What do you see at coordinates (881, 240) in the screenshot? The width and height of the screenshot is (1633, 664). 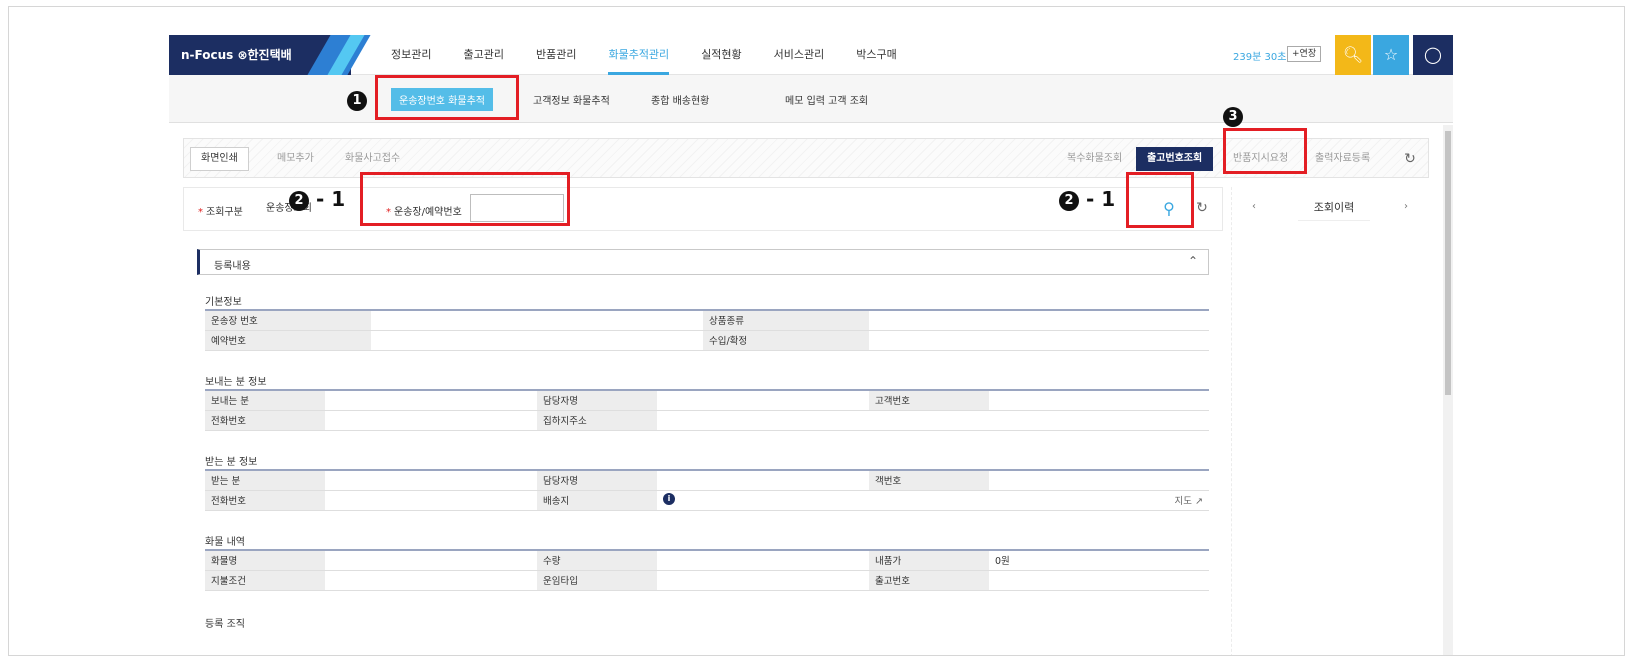 I see `overlay-gap` at bounding box center [881, 240].